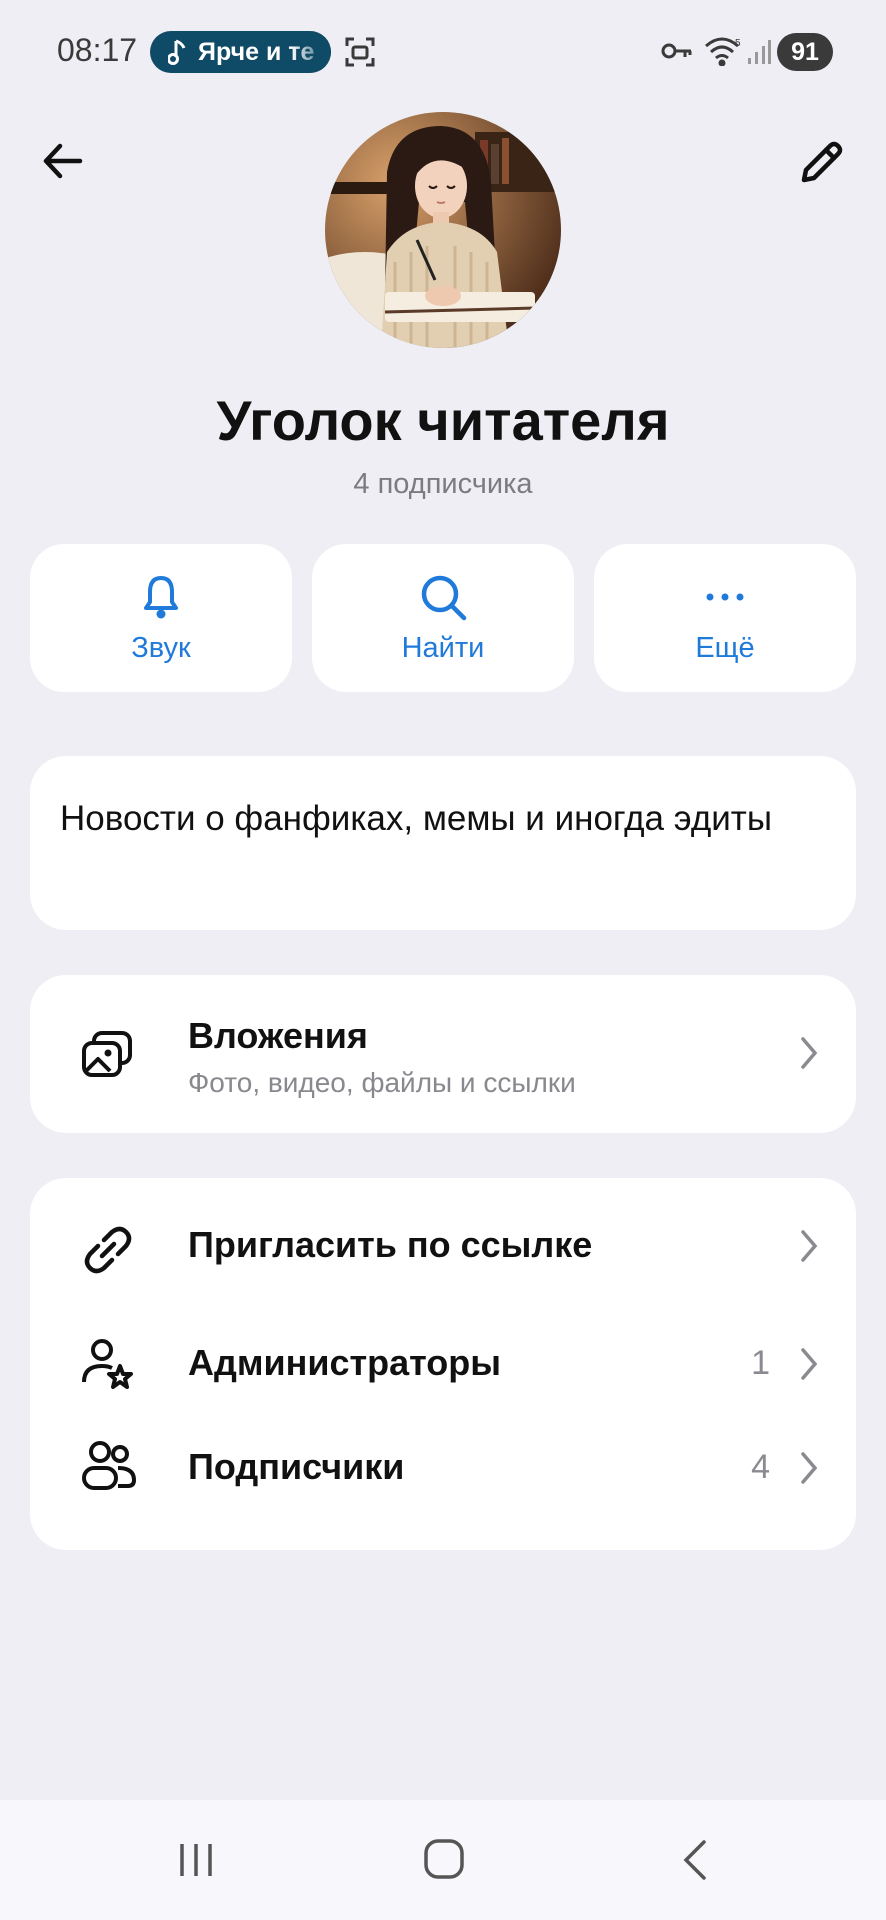 Image resolution: width=886 pixels, height=1920 pixels. I want to click on list-item-label: Администраторы, so click(345, 1362).